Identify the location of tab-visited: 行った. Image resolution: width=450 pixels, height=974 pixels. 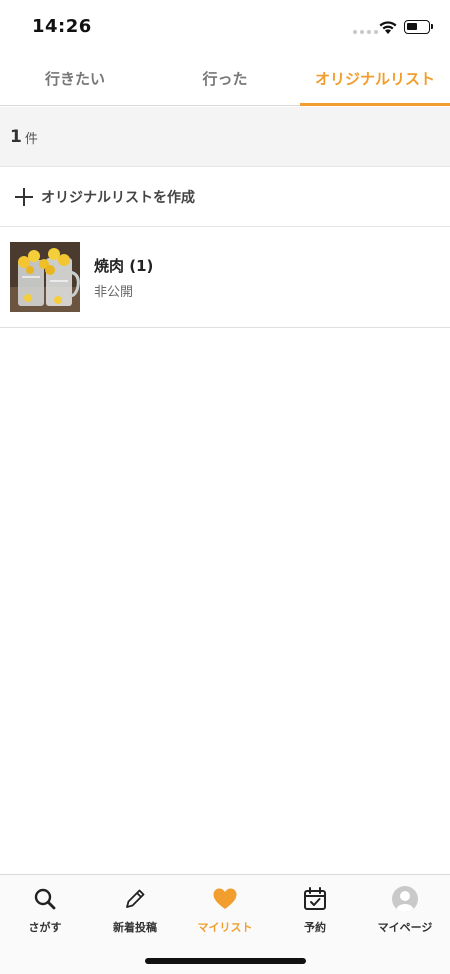
(225, 78).